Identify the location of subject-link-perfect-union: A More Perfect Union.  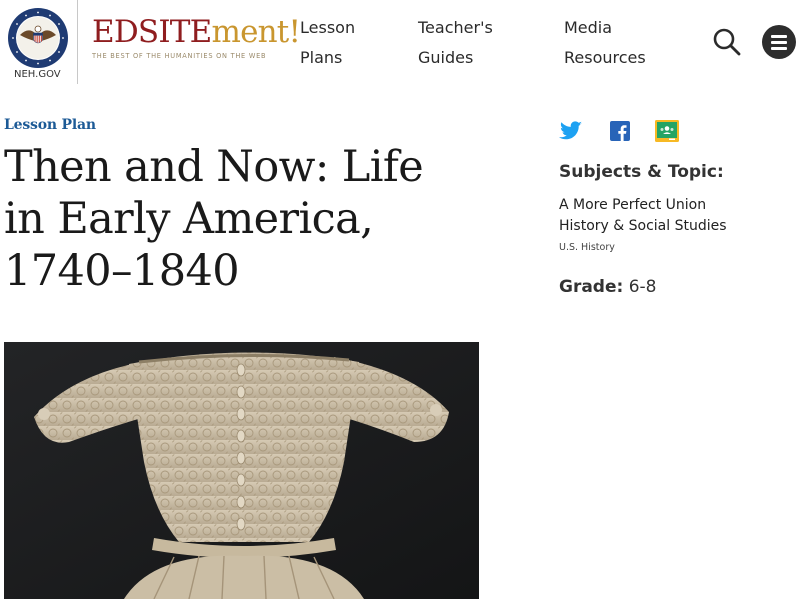
(632, 205).